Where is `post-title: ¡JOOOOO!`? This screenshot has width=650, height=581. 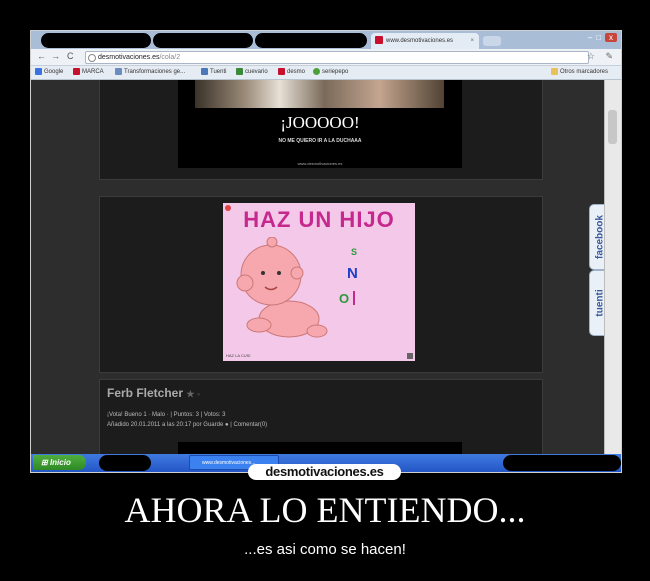 post-title: ¡JOOOOO! is located at coordinates (320, 122).